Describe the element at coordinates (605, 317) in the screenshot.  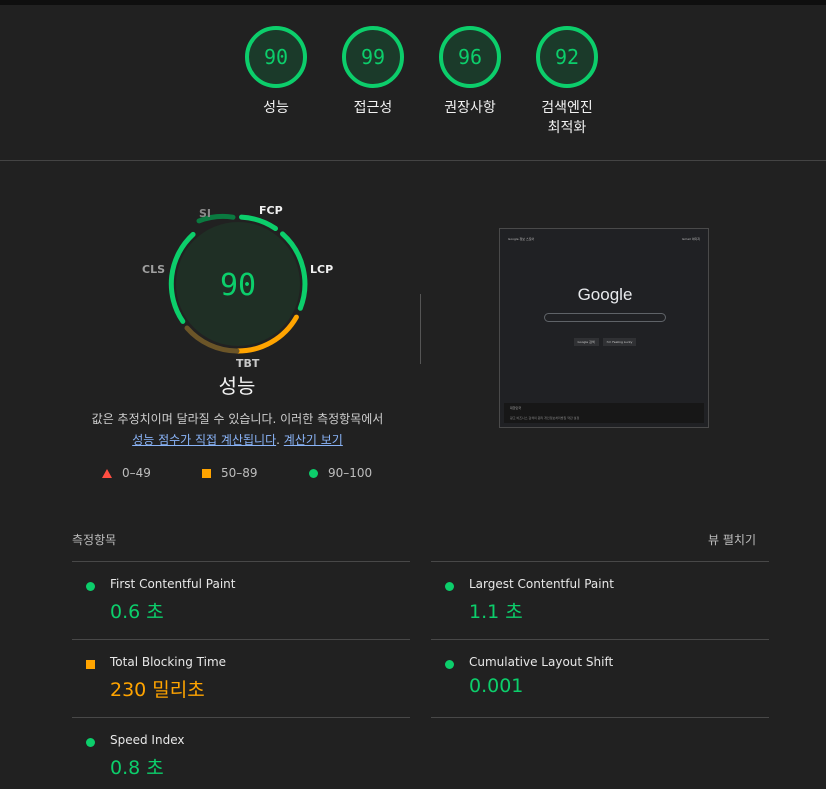
I see `shot-search-box` at that location.